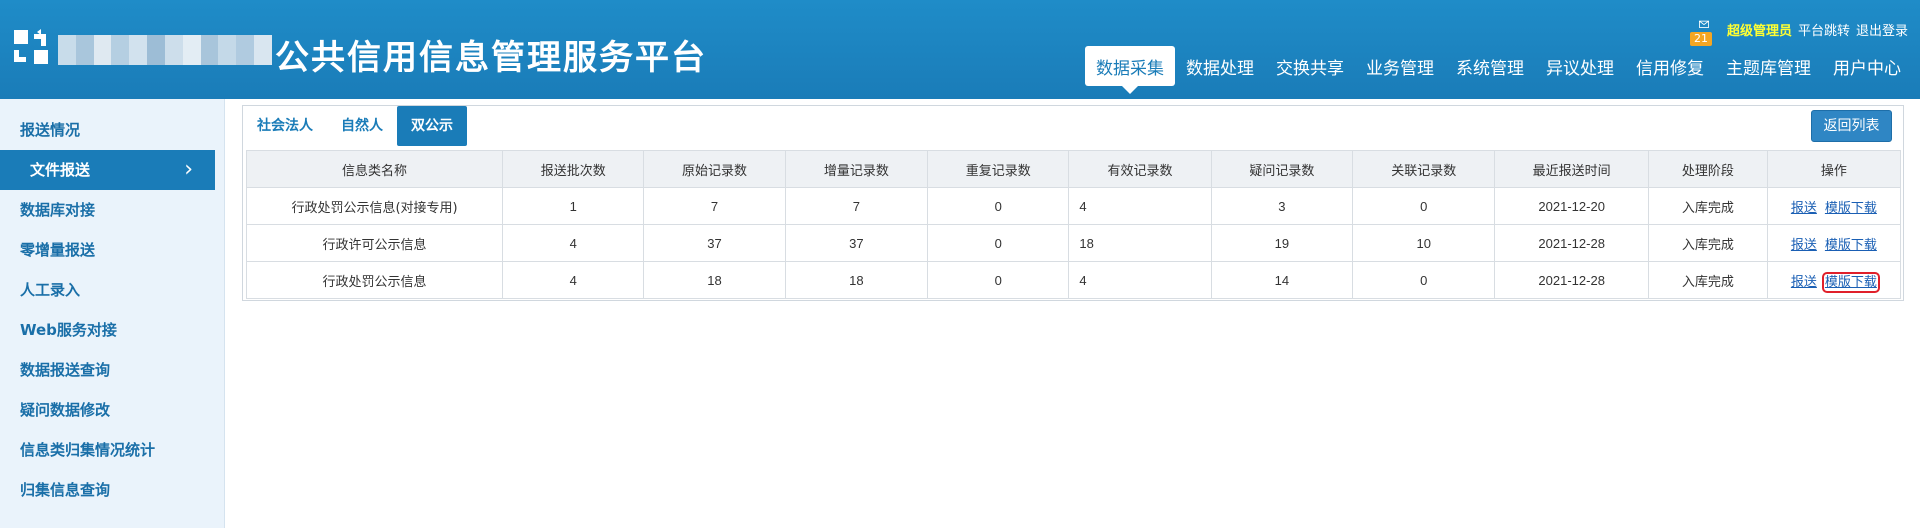 The width and height of the screenshot is (1920, 528). Describe the element at coordinates (573, 206) in the screenshot. I see `cell-batches: 1` at that location.